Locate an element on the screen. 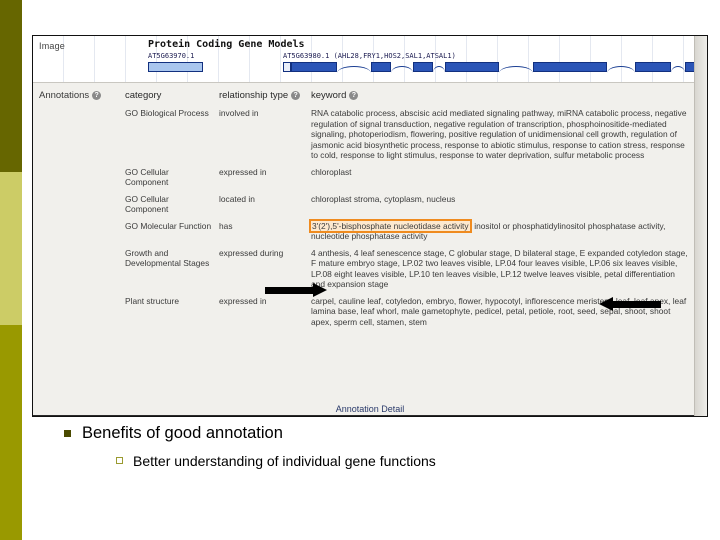 This screenshot has height=540, width=720. gene-id-left: AT5G63970.1 is located at coordinates (171, 56).